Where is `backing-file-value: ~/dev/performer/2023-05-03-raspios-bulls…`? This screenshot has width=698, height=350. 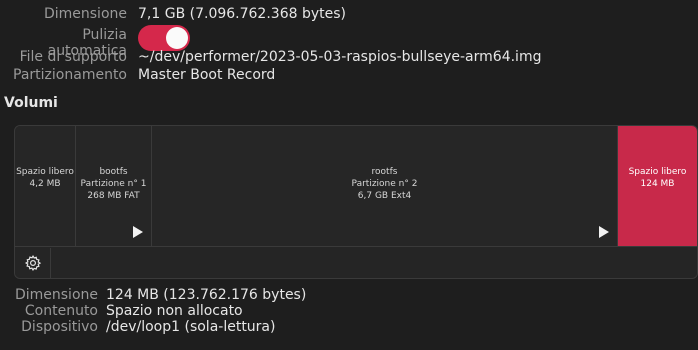
backing-file-value: ~/dev/performer/2023-05-03-raspios-bulls… is located at coordinates (340, 57).